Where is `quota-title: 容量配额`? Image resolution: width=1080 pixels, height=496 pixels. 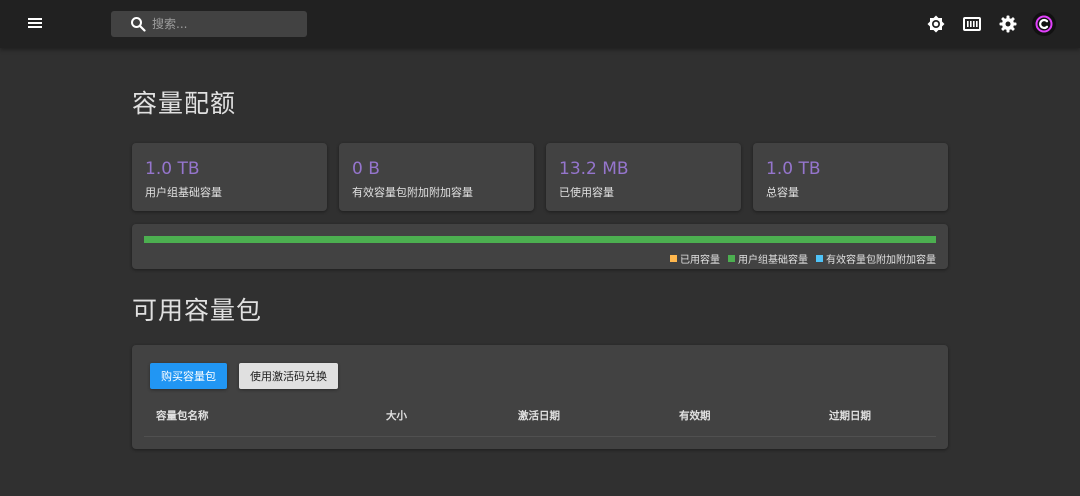
quota-title: 容量配额 is located at coordinates (184, 103).